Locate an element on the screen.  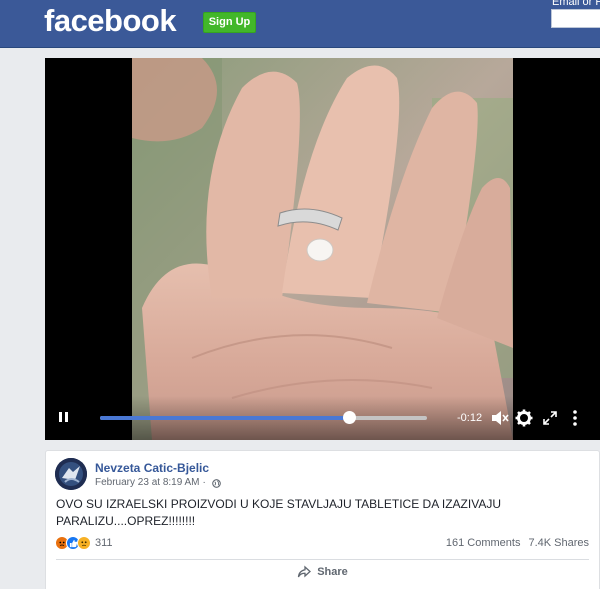
seek-progress is located at coordinates (224, 418).